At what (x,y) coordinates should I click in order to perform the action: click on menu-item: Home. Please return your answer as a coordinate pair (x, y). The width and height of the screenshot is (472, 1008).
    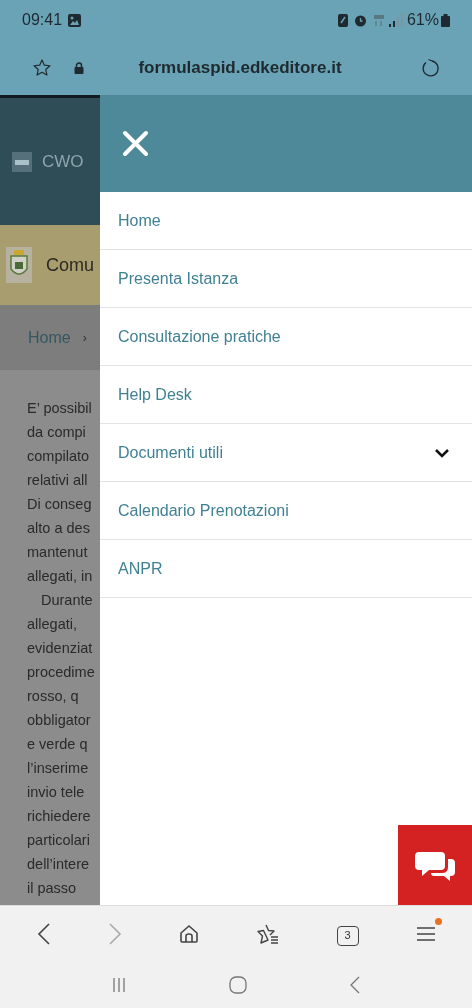
    Looking at the image, I should click on (286, 221).